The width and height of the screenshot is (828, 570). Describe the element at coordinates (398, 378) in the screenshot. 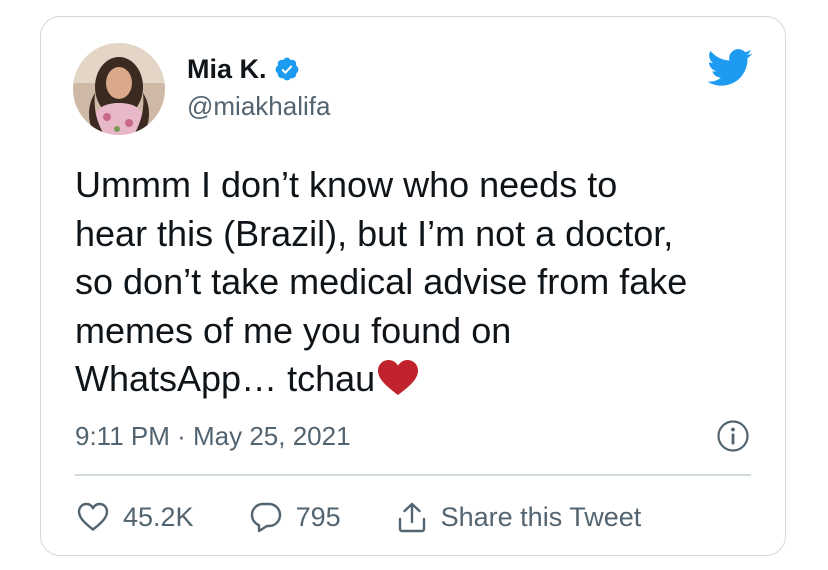

I see `red-heart-emoji-icon` at that location.